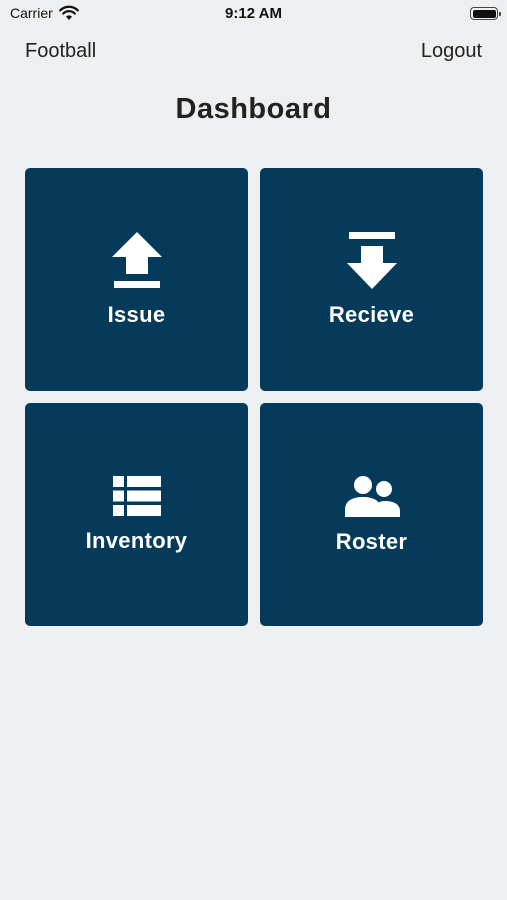 The width and height of the screenshot is (507, 900). What do you see at coordinates (371, 260) in the screenshot?
I see `download-icon` at bounding box center [371, 260].